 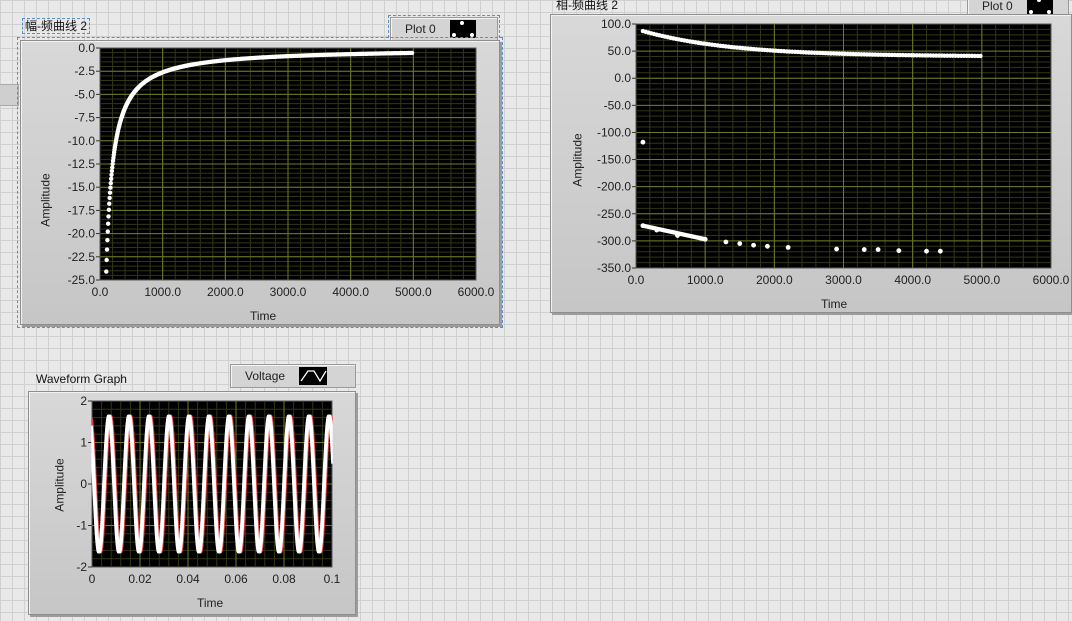 What do you see at coordinates (140, 579) in the screenshot?
I see `x-tick-label: 0.02` at bounding box center [140, 579].